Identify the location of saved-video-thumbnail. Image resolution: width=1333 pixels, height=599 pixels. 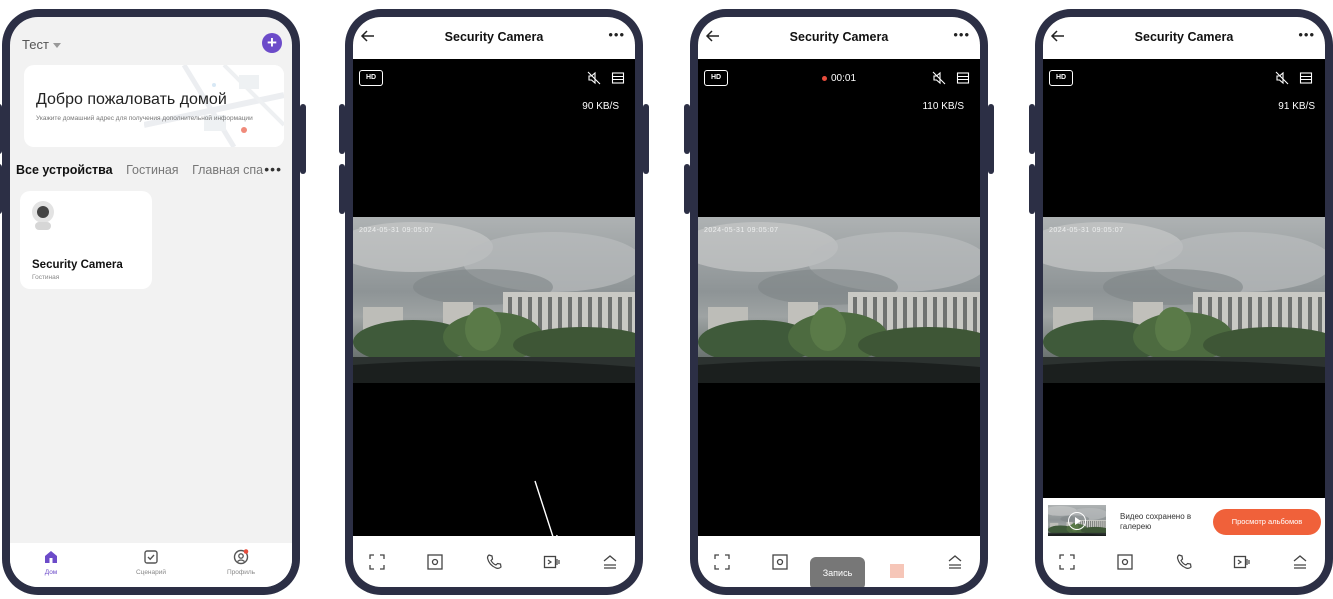
(1077, 521).